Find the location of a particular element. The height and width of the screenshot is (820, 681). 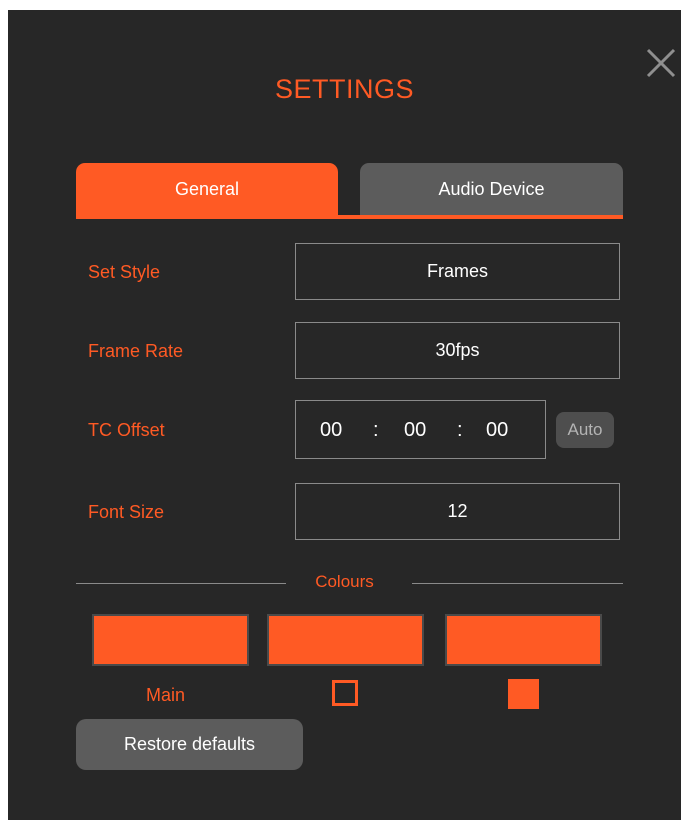

tc-offset-field: 00 : 00 : 00 is located at coordinates (420, 429).